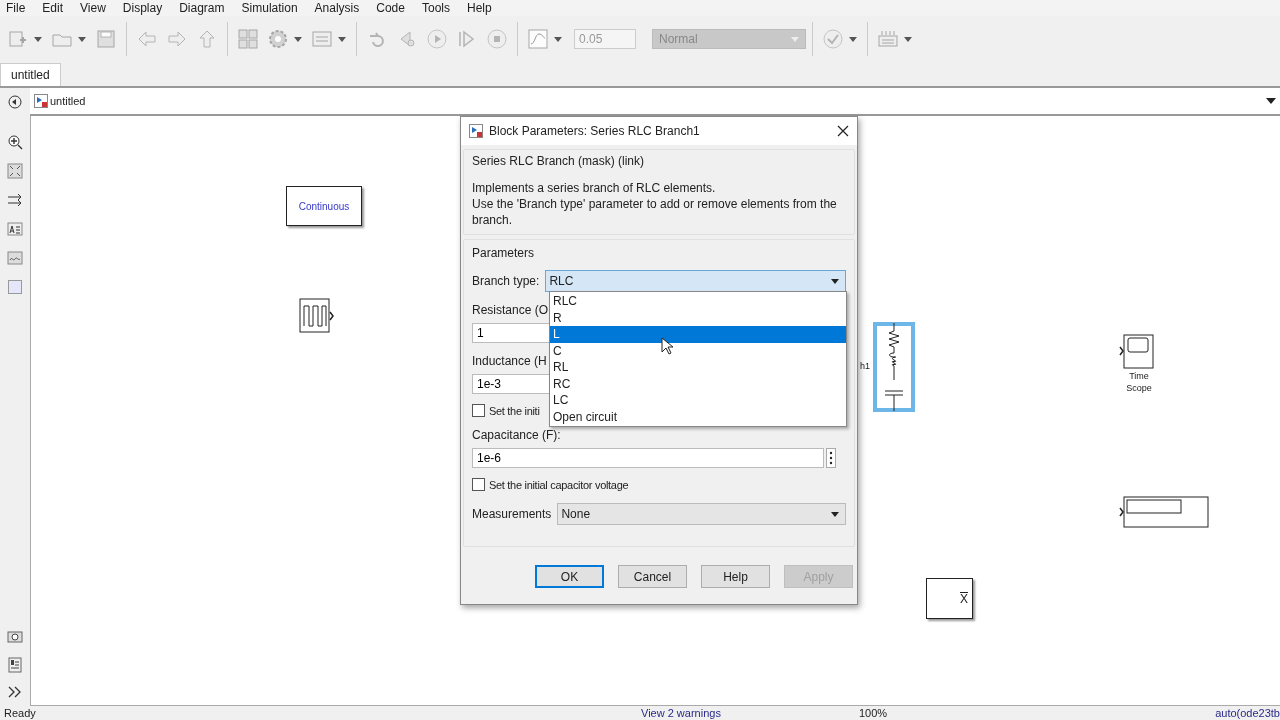 Image resolution: width=1280 pixels, height=720 pixels. What do you see at coordinates (390, 8) in the screenshot?
I see `menu-item: Code` at bounding box center [390, 8].